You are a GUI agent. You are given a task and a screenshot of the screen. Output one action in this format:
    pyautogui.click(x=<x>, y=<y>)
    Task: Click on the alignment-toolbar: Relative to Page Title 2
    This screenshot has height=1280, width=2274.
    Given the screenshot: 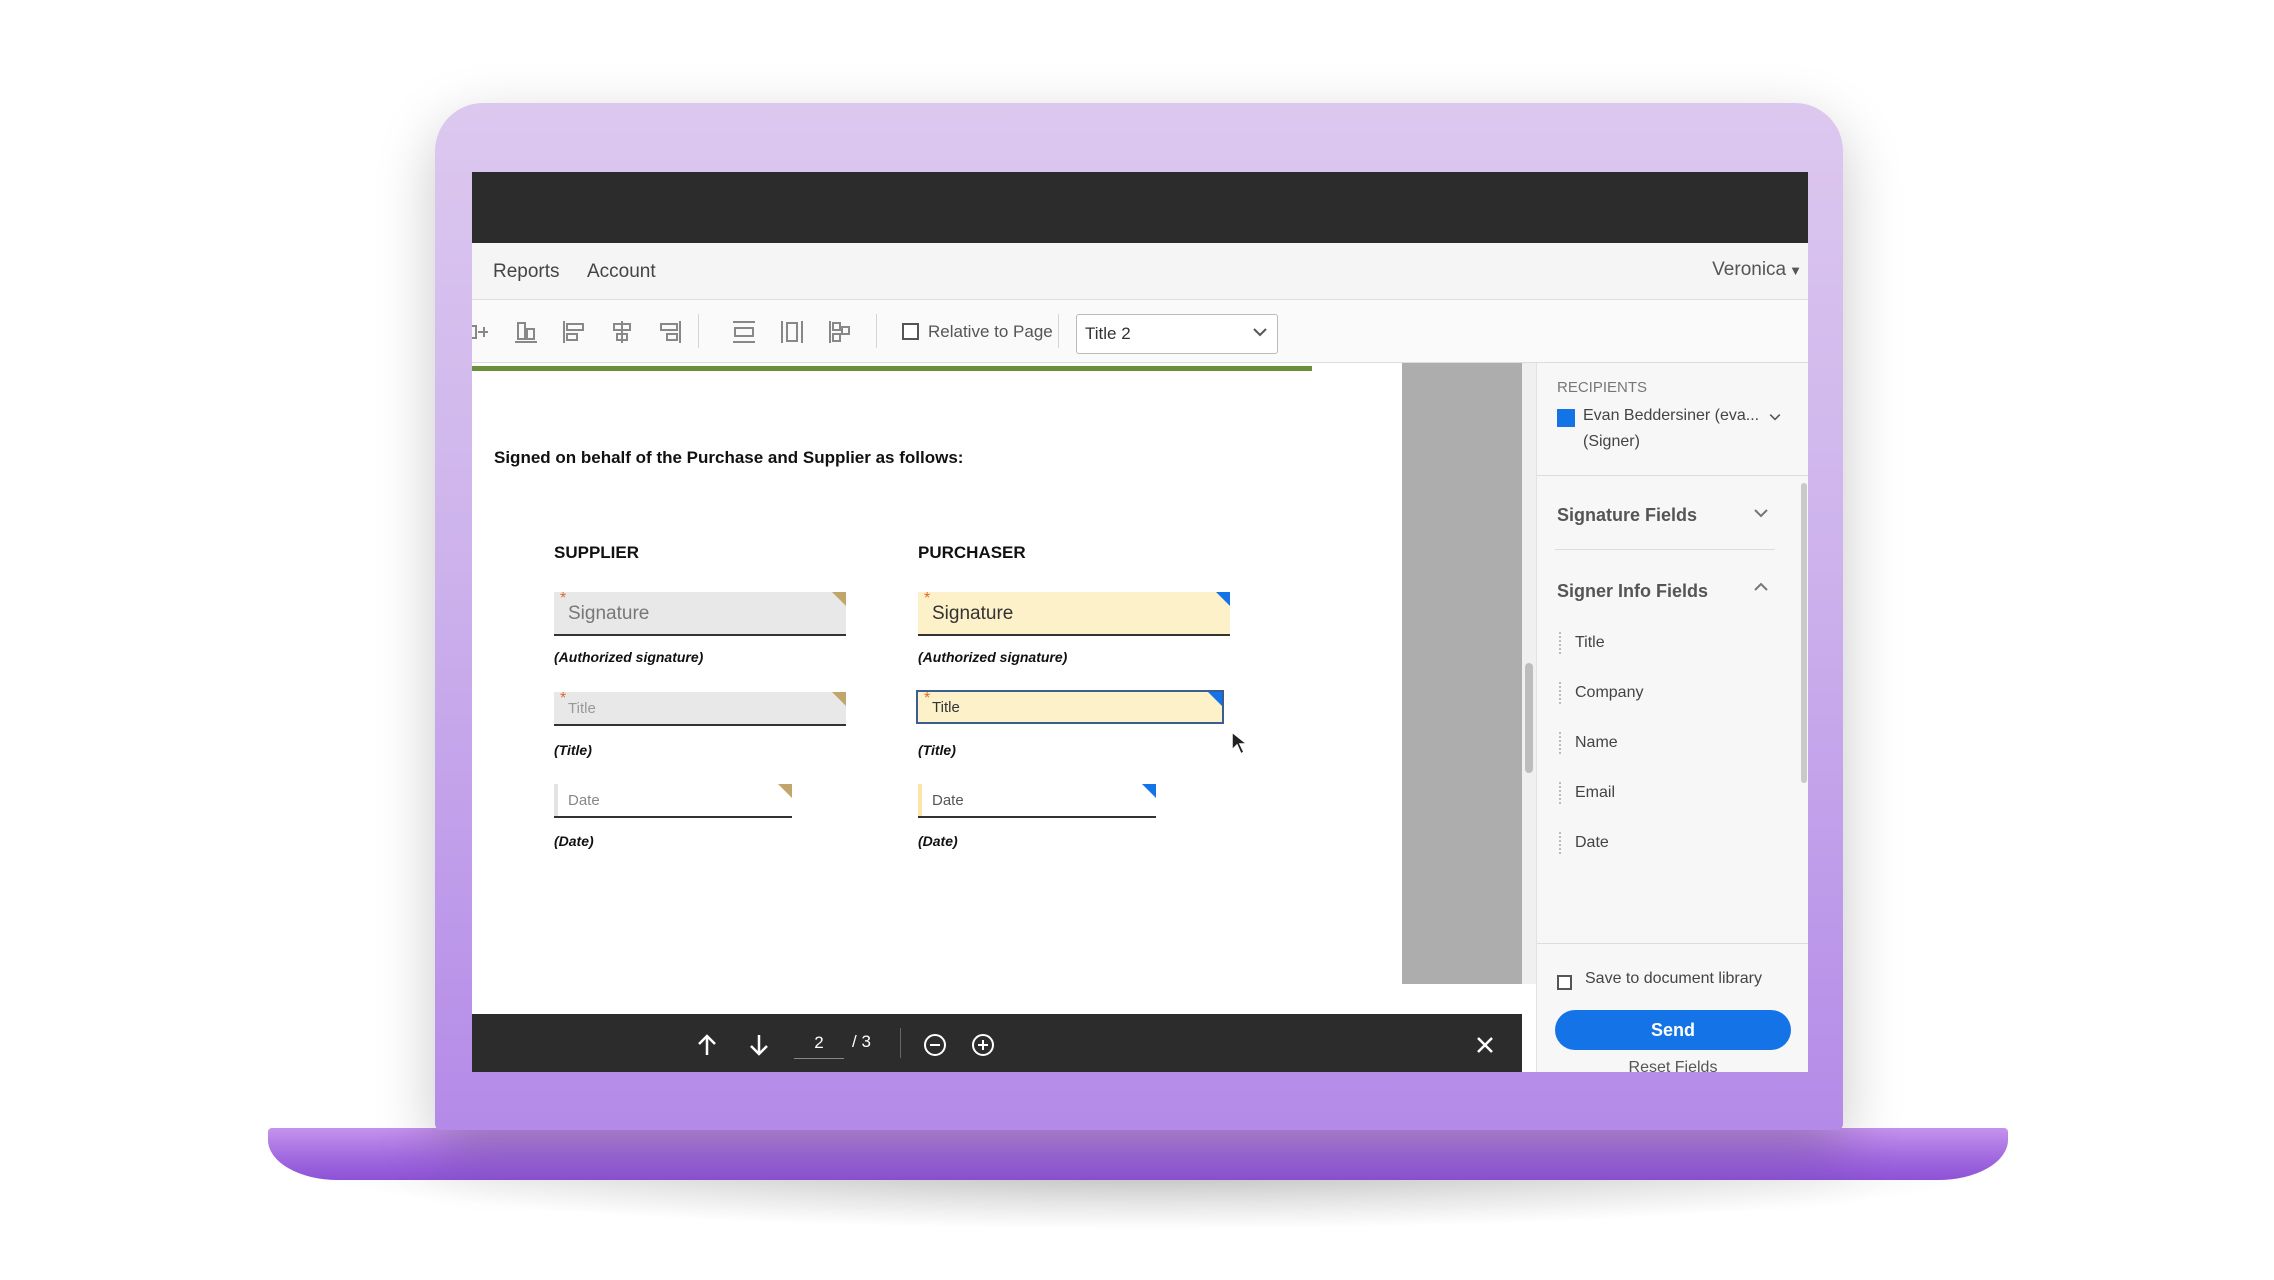 What is the action you would take?
    pyautogui.click(x=1140, y=331)
    